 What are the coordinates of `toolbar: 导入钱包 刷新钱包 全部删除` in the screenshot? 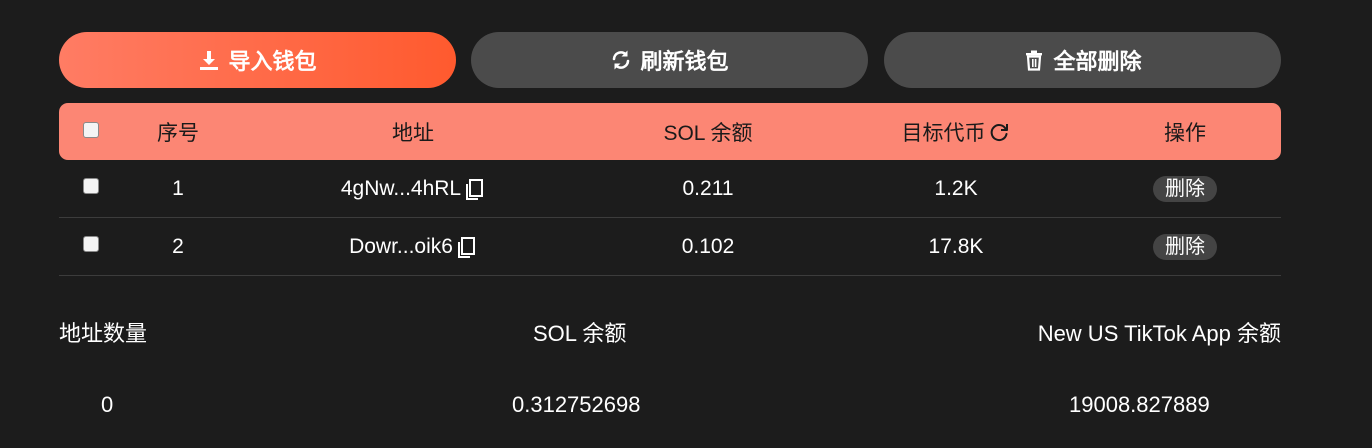 It's located at (670, 60).